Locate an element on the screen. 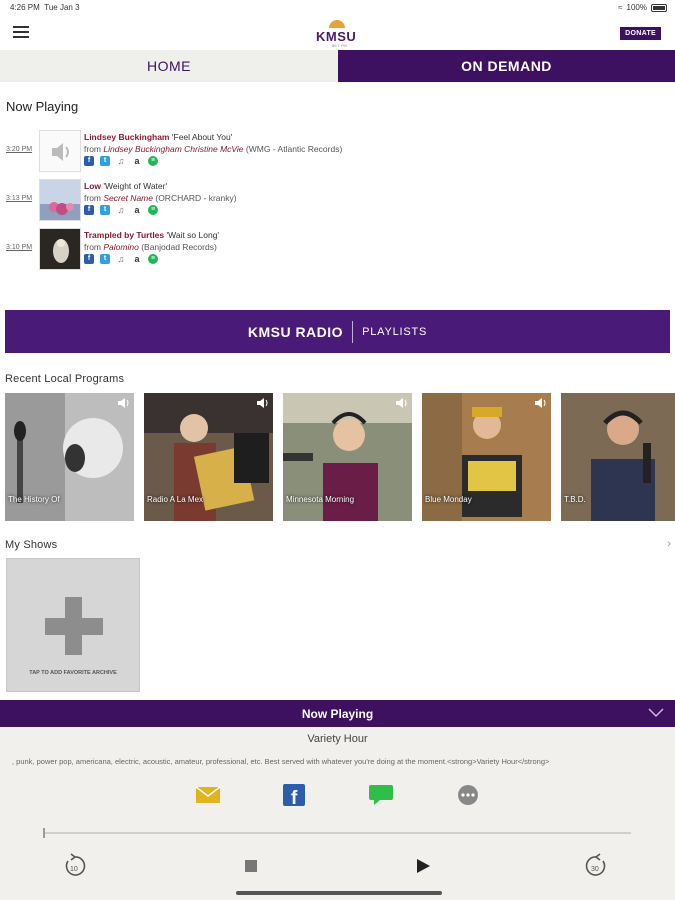 This screenshot has height=900, width=675. player-bar-title: Now Playing is located at coordinates (337, 714).